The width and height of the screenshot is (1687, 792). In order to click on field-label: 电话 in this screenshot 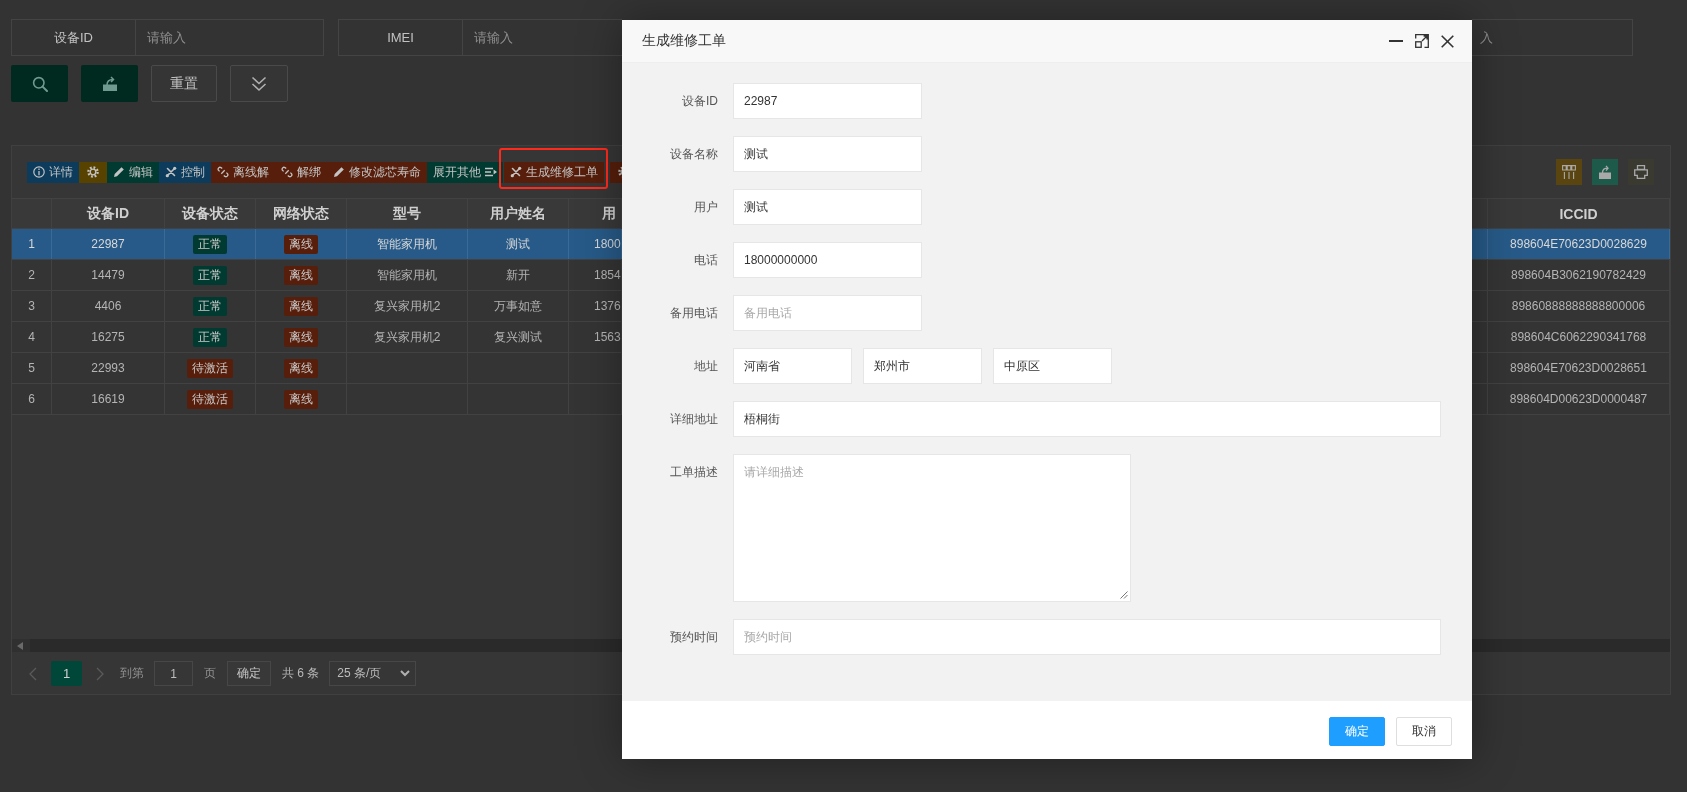, I will do `click(706, 260)`.